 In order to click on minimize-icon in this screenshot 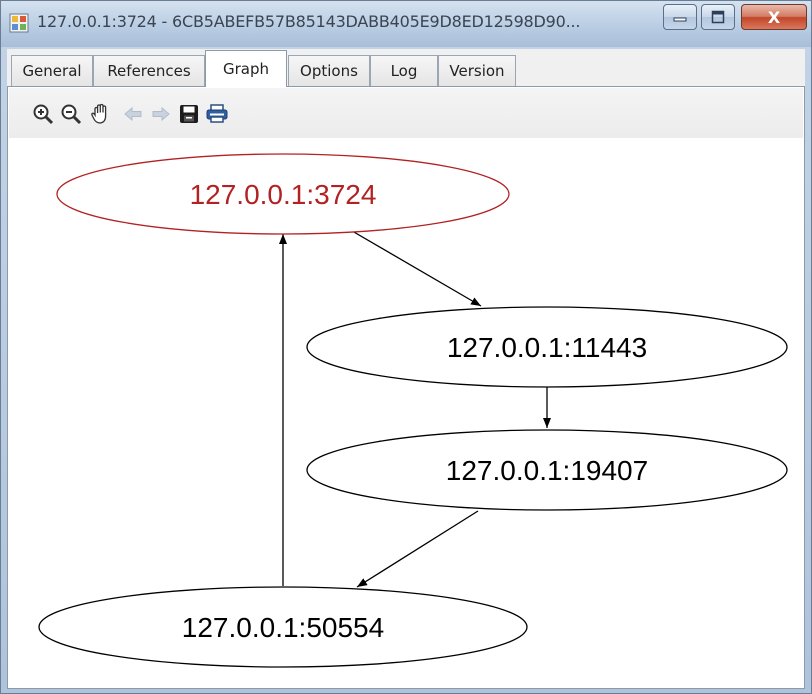, I will do `click(680, 19)`.